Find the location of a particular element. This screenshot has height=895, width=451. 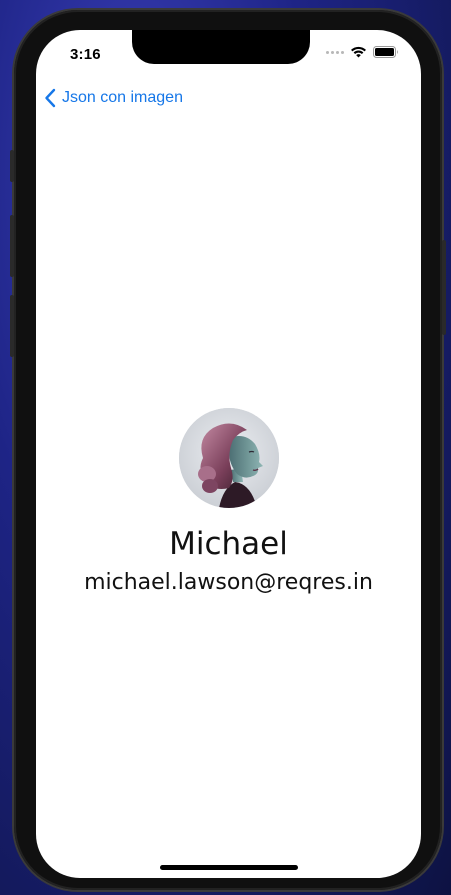

profile-email: michael.lawson@reqres.in is located at coordinates (228, 582).